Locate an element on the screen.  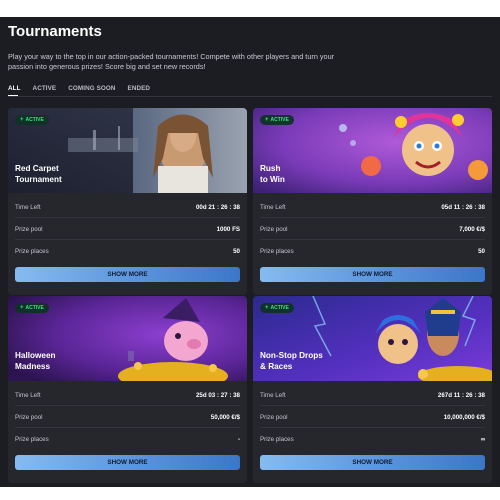
filter-tabs: ALL ACTIVE COMING SOON ENDED is located at coordinates (79, 88).